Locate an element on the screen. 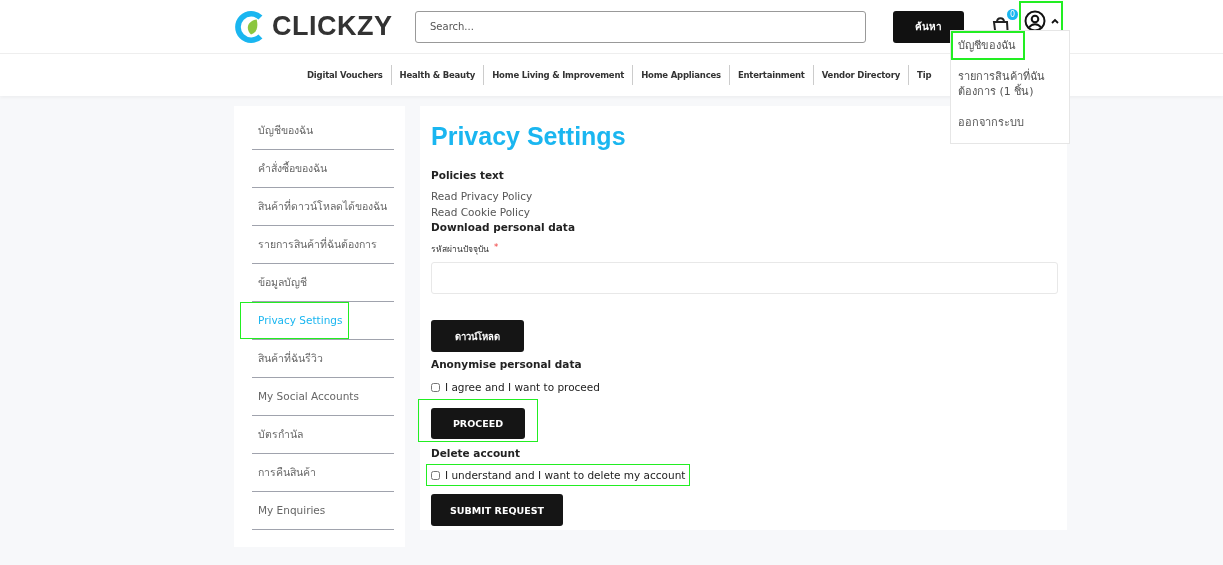 This screenshot has height=565, width=1223. sidebar-item: บัตรกำนัล is located at coordinates (317, 434).